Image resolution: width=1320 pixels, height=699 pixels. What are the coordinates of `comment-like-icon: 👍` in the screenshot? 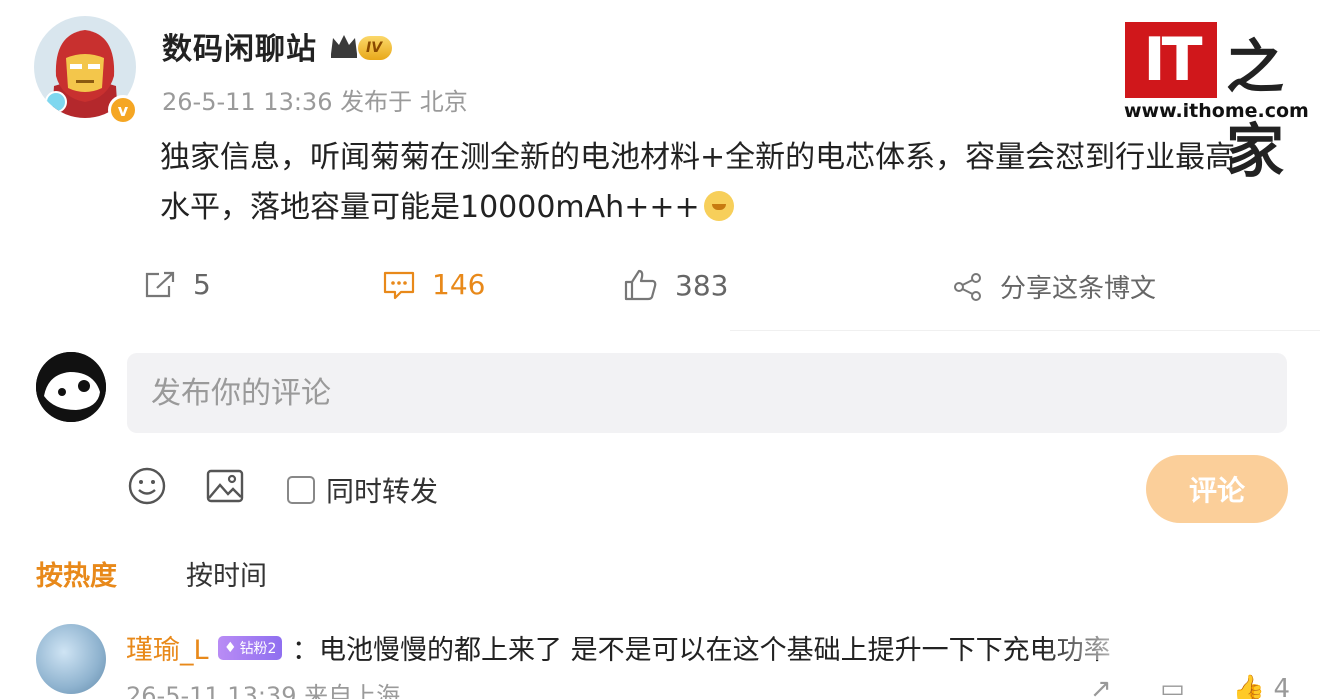 It's located at (1249, 686).